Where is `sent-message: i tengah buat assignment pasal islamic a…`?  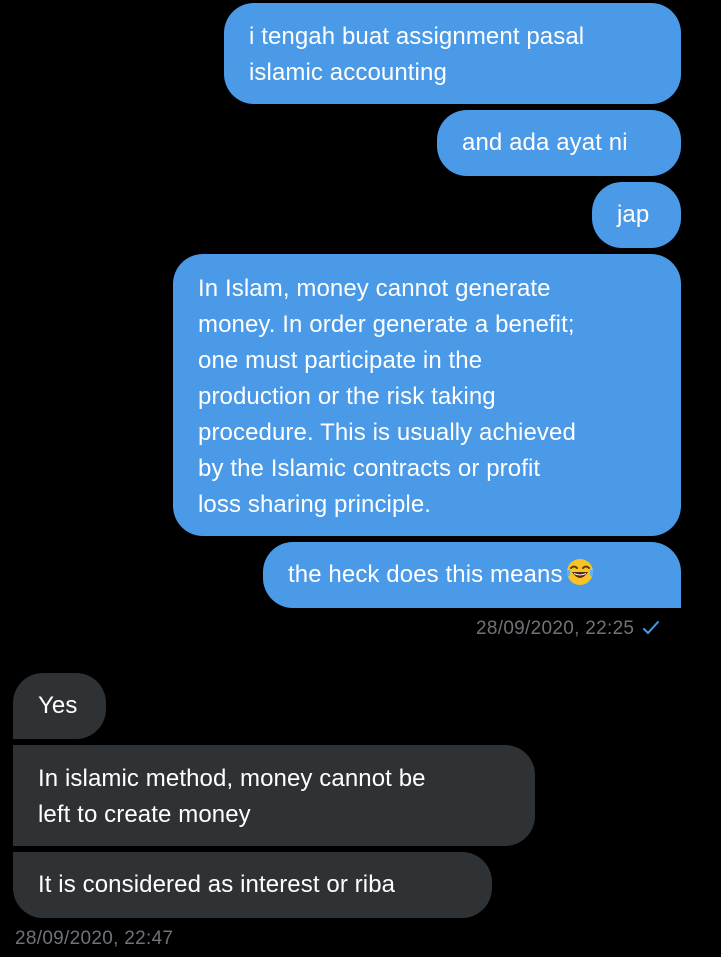 sent-message: i tengah buat assignment pasal islamic a… is located at coordinates (452, 53).